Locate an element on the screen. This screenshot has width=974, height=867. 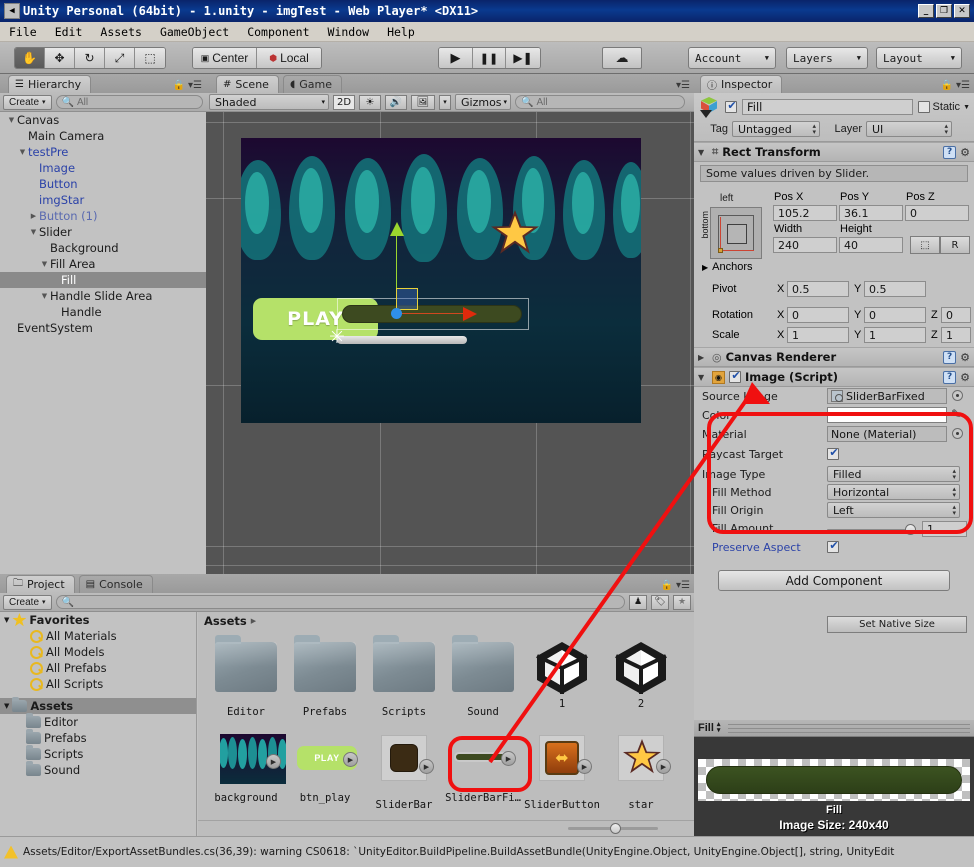
image-type-dropdown: Filled ▴ ▾ is located at coordinates (893, 474).